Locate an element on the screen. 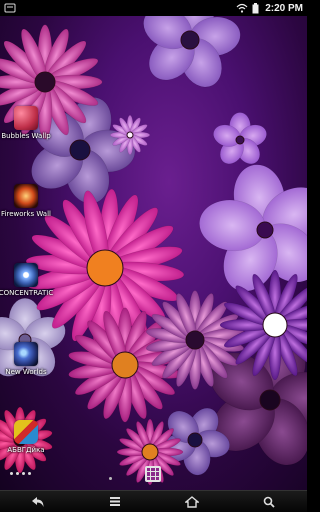 Image resolution: width=320 pixels, height=512 pixels. app-label: Bubbles Wallp is located at coordinates (26, 136).